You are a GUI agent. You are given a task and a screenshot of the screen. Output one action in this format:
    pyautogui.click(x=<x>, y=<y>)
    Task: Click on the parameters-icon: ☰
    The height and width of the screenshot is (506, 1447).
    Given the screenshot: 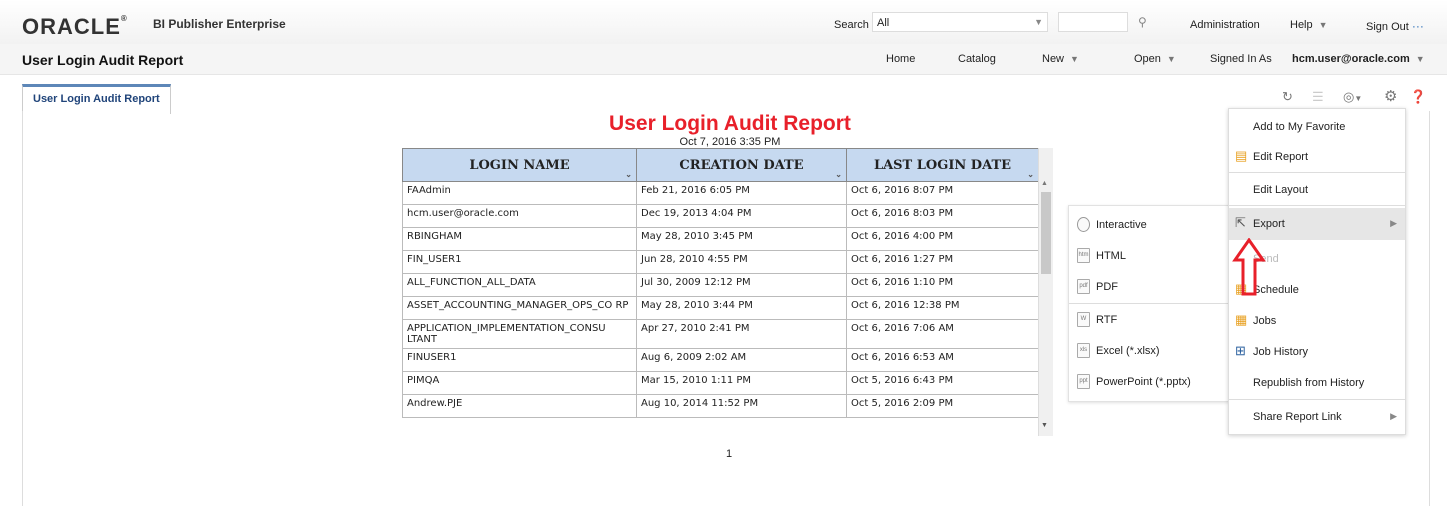 What is the action you would take?
    pyautogui.click(x=1318, y=97)
    